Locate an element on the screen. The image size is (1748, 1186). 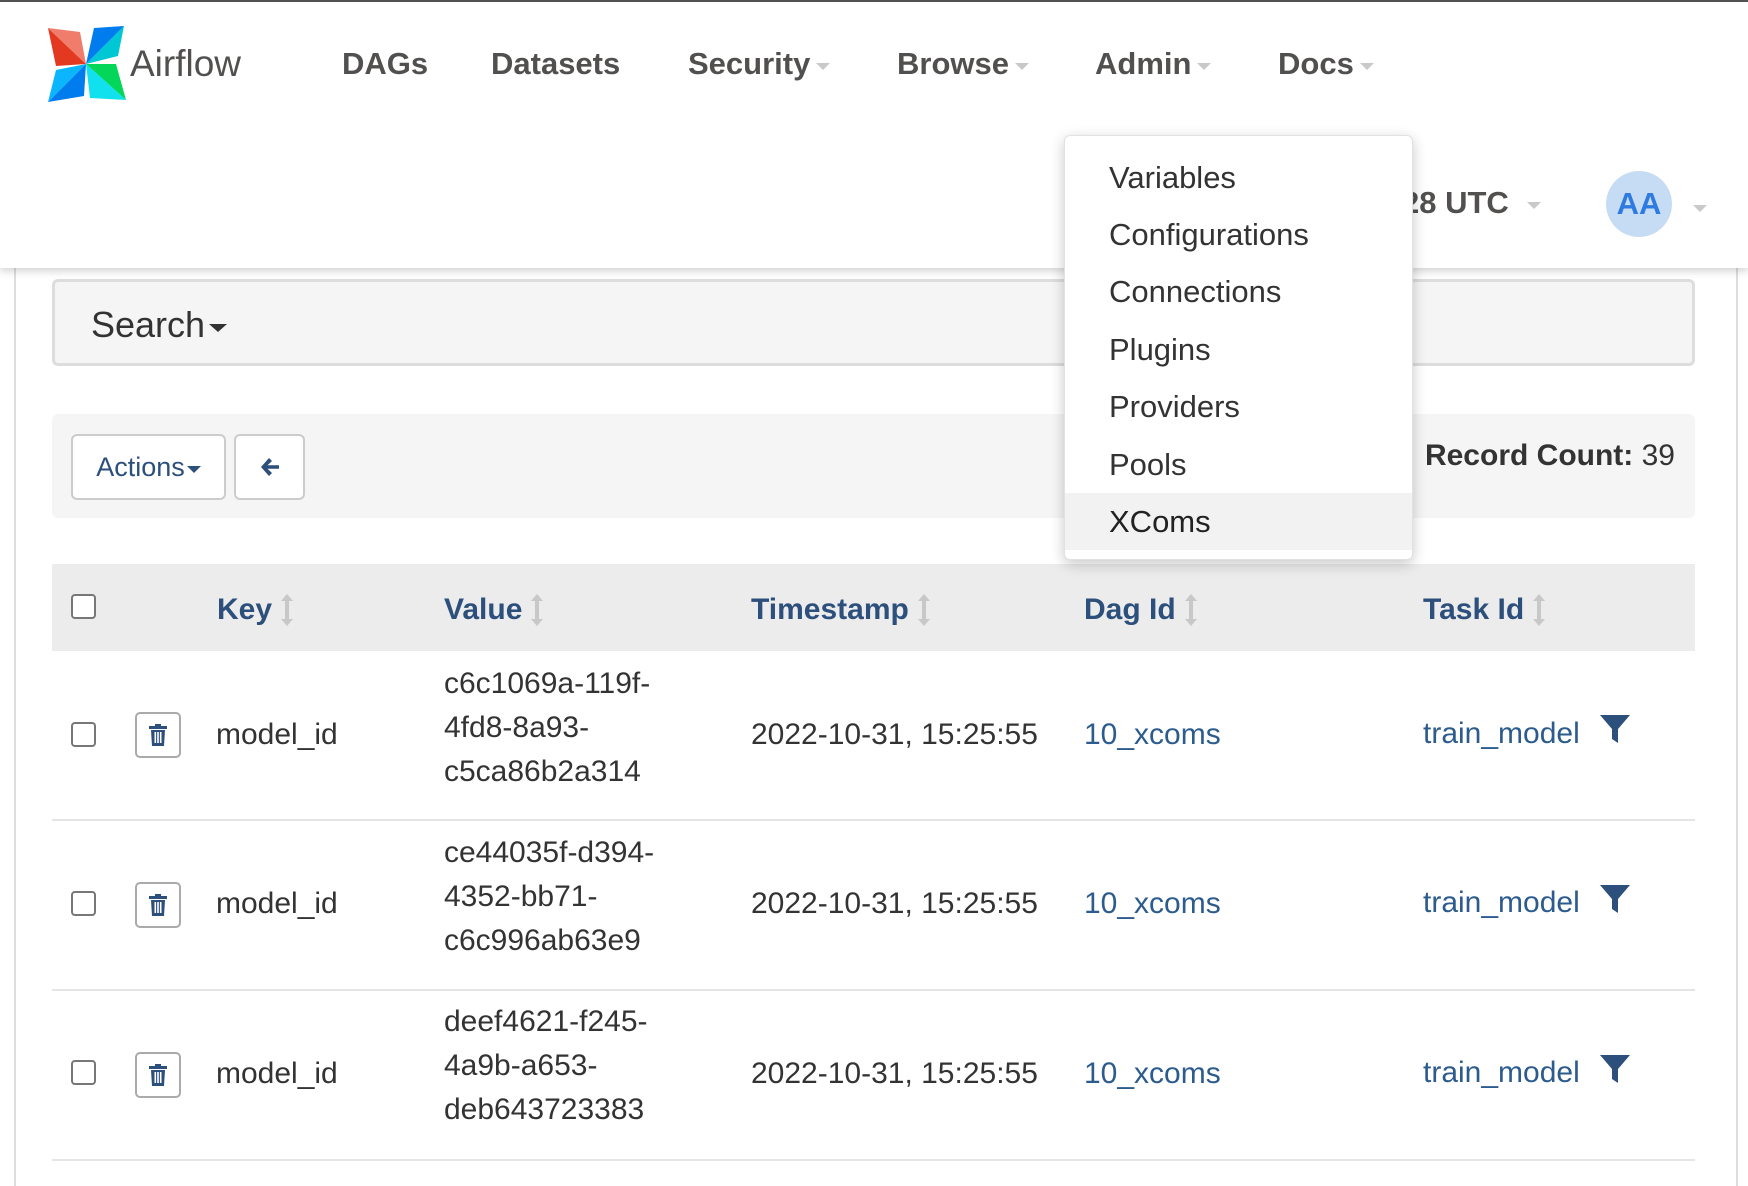
menu-item-variables: Variables is located at coordinates (1238, 177).